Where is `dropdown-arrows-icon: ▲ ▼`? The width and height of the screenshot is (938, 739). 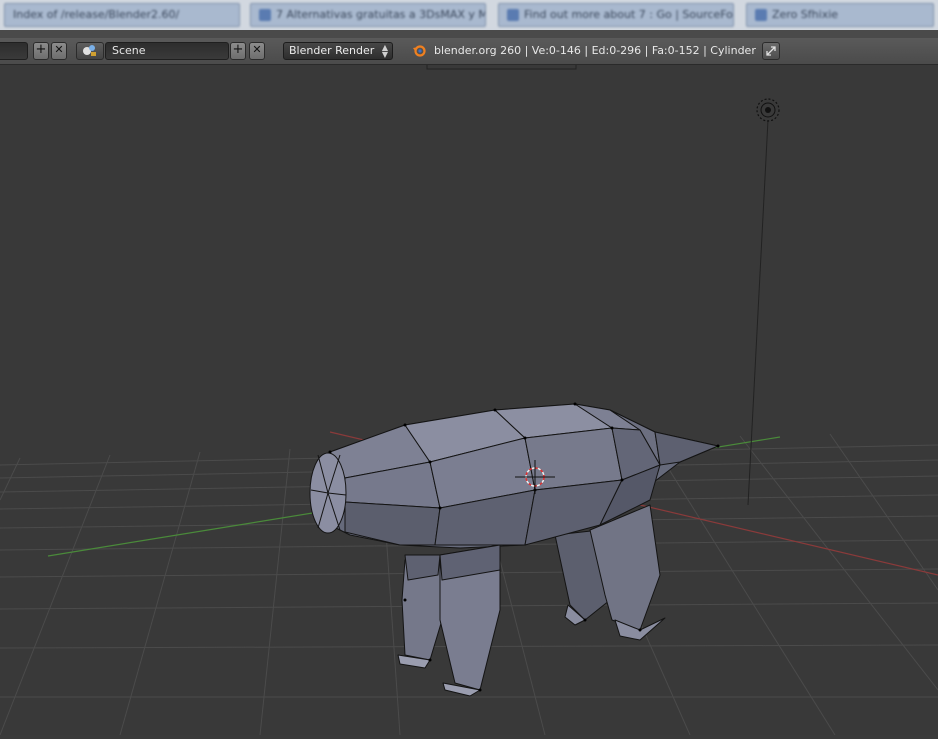 dropdown-arrows-icon: ▲ ▼ is located at coordinates (384, 51).